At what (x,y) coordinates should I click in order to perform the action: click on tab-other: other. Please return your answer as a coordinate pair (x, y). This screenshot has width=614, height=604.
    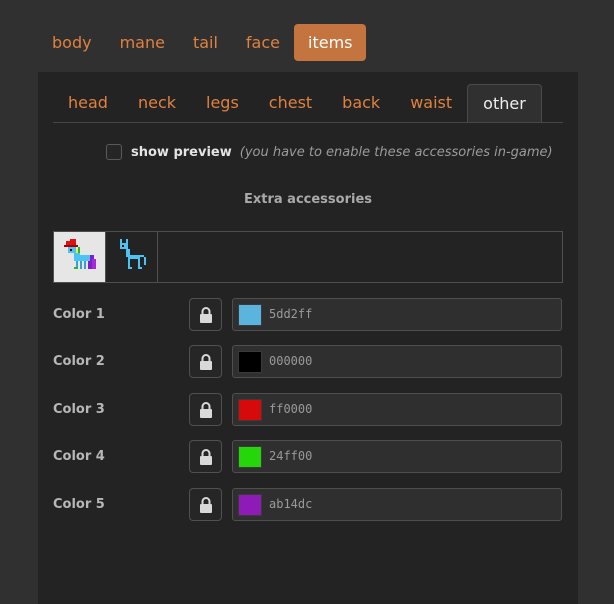
    Looking at the image, I should click on (504, 103).